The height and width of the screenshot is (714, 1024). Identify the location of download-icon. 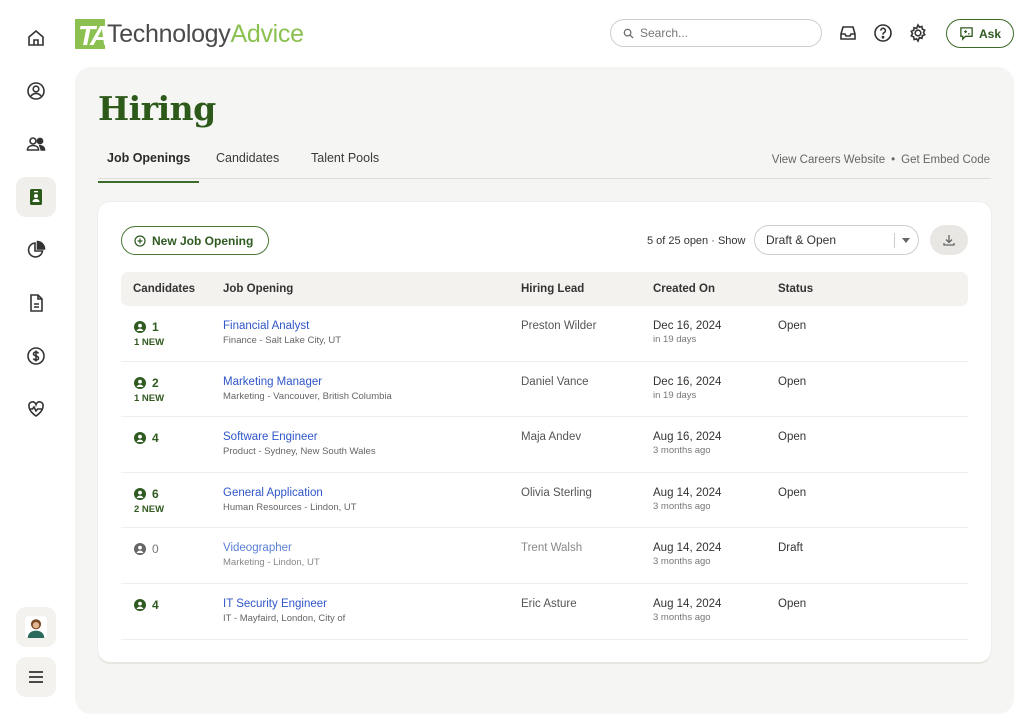
(949, 240).